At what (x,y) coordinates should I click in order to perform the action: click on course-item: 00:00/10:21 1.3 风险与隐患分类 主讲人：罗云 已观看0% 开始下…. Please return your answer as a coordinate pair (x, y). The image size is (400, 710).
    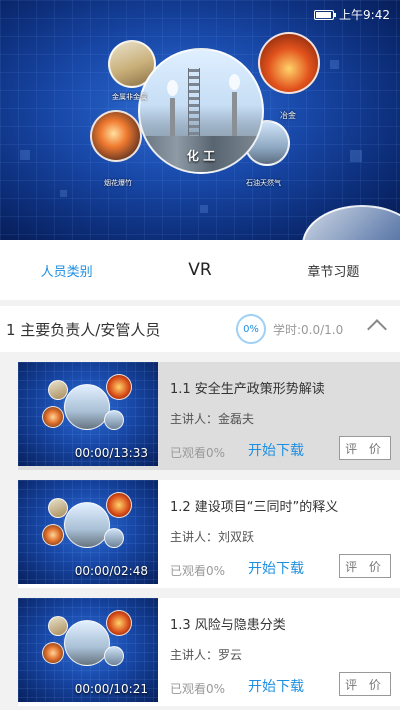
    Looking at the image, I should click on (209, 652).